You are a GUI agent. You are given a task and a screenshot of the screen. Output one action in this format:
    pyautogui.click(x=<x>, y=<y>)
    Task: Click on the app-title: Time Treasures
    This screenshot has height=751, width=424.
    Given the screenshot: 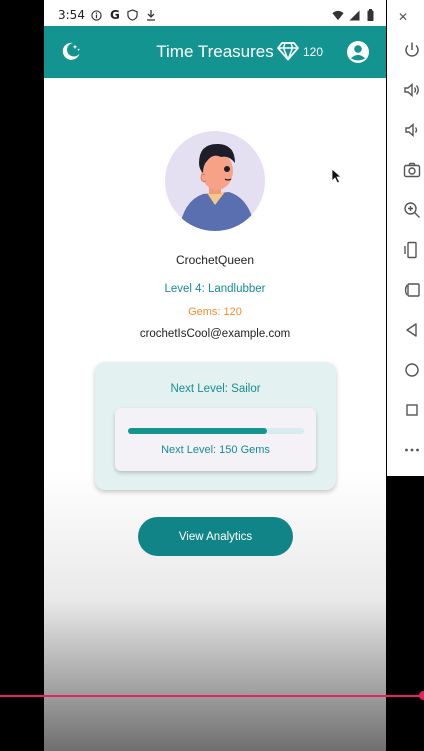 What is the action you would take?
    pyautogui.click(x=215, y=51)
    